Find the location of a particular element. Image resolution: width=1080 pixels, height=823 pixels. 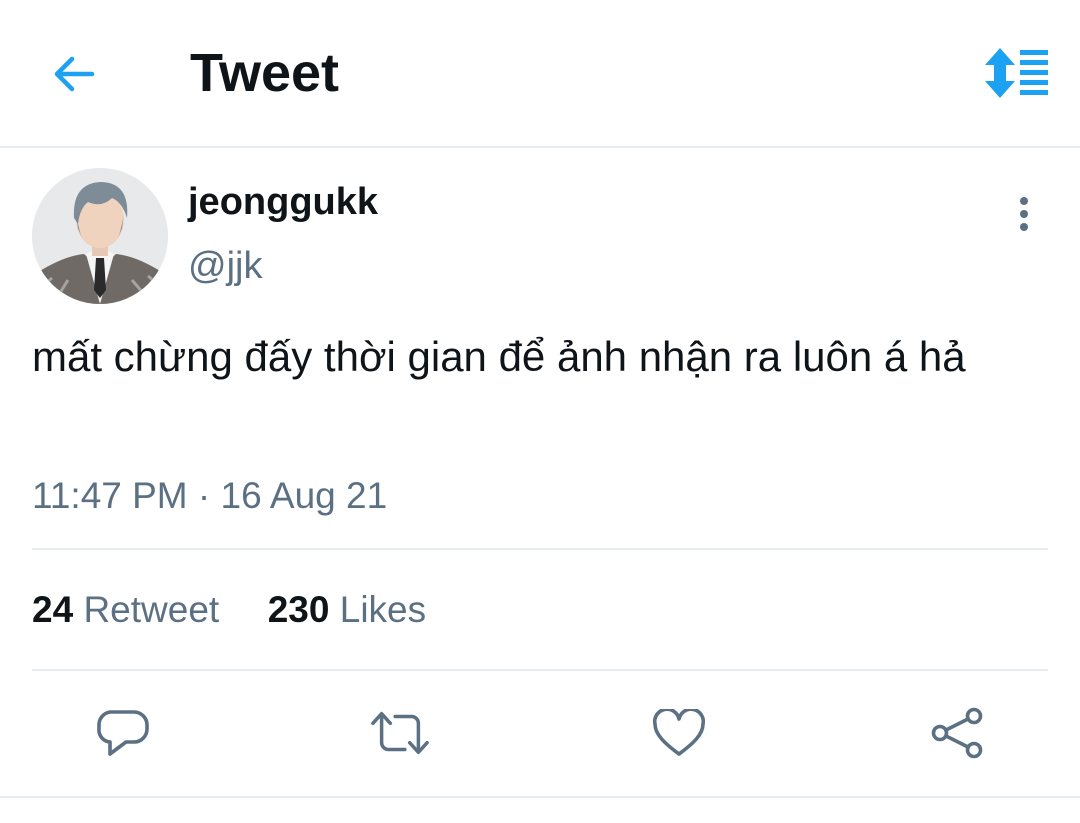

like-button is located at coordinates (679, 733).